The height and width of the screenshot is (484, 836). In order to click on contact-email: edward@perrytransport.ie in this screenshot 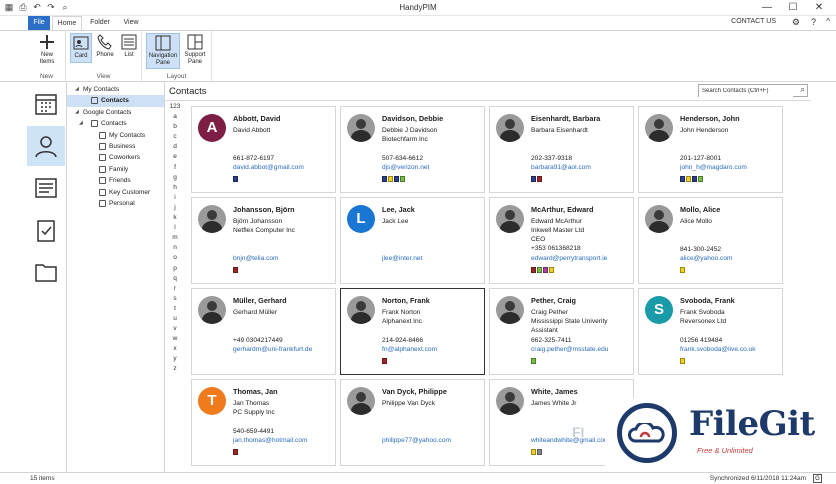, I will do `click(569, 258)`.